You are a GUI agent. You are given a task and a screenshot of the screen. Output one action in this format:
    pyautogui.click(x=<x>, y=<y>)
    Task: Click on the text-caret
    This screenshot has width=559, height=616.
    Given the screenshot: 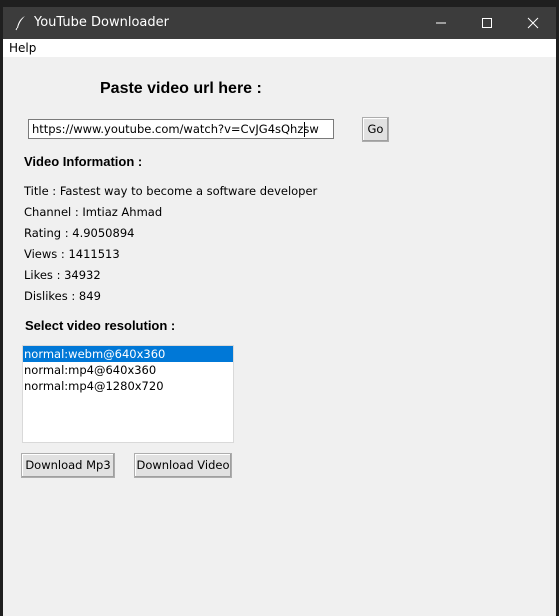 What is the action you would take?
    pyautogui.click(x=304, y=129)
    